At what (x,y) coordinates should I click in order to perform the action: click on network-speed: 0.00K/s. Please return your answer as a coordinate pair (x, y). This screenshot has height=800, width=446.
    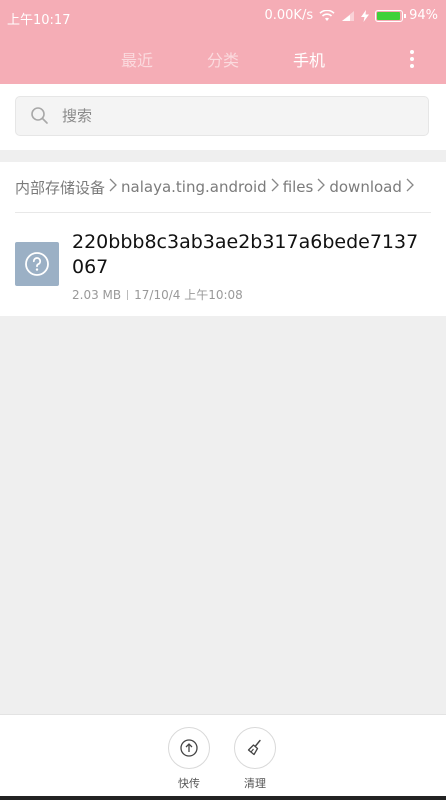
    Looking at the image, I should click on (289, 15).